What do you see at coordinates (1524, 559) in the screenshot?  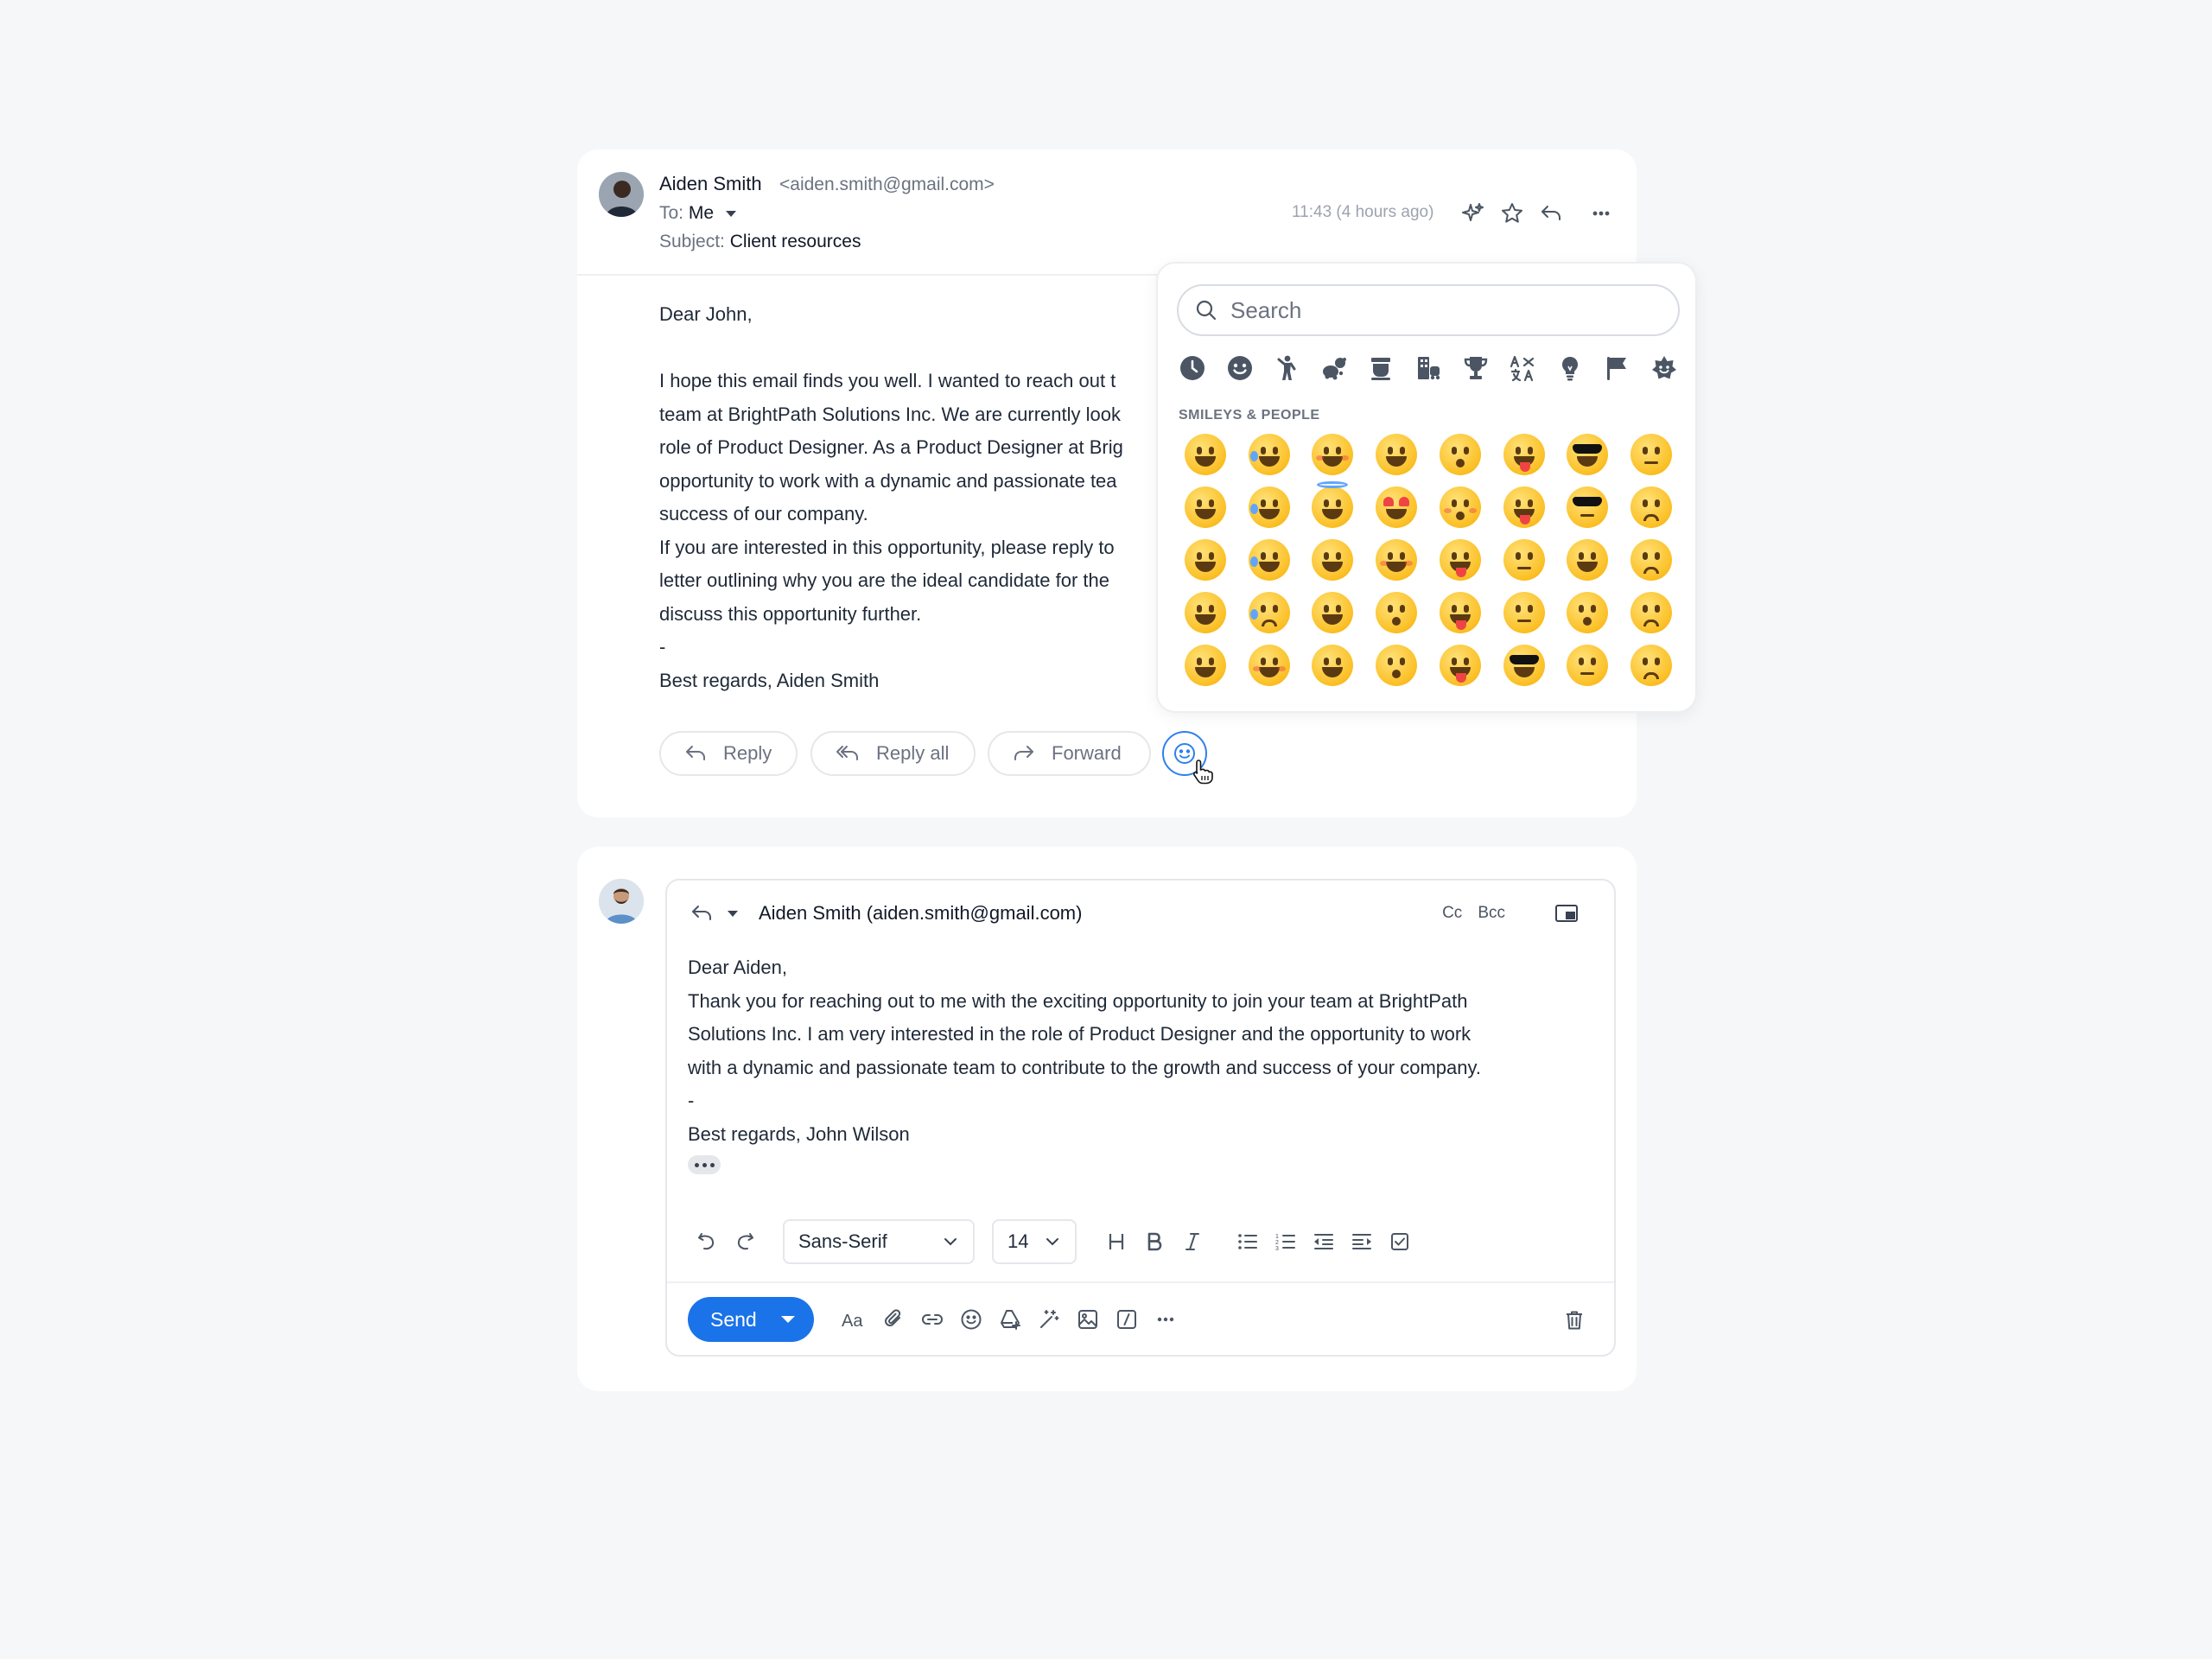 I see `emoji-raised-eyebrow` at bounding box center [1524, 559].